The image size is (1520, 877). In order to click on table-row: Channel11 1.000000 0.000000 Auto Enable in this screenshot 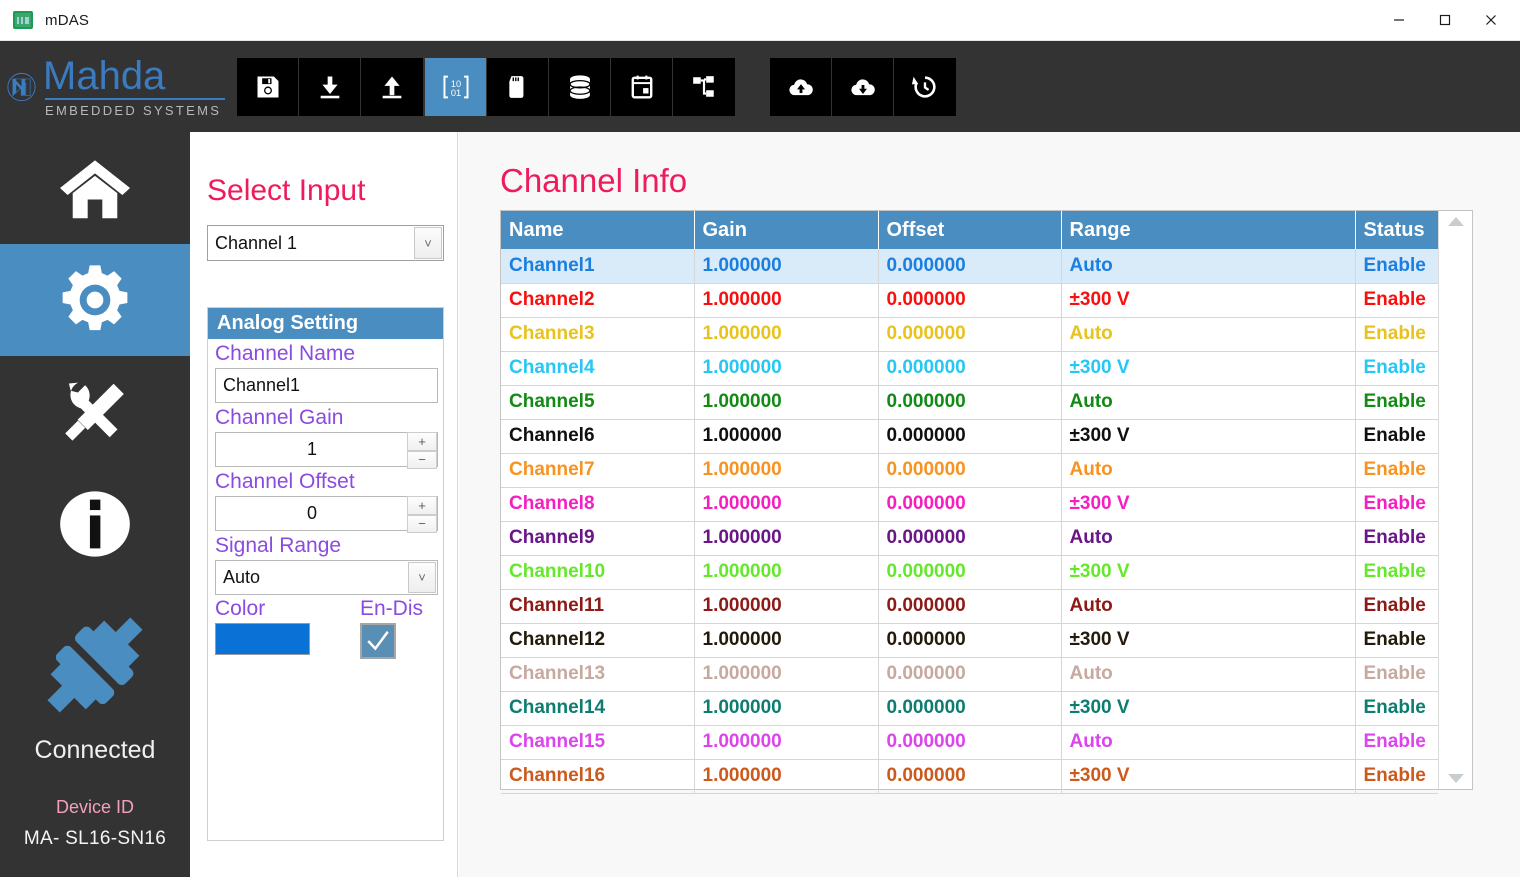, I will do `click(969, 606)`.